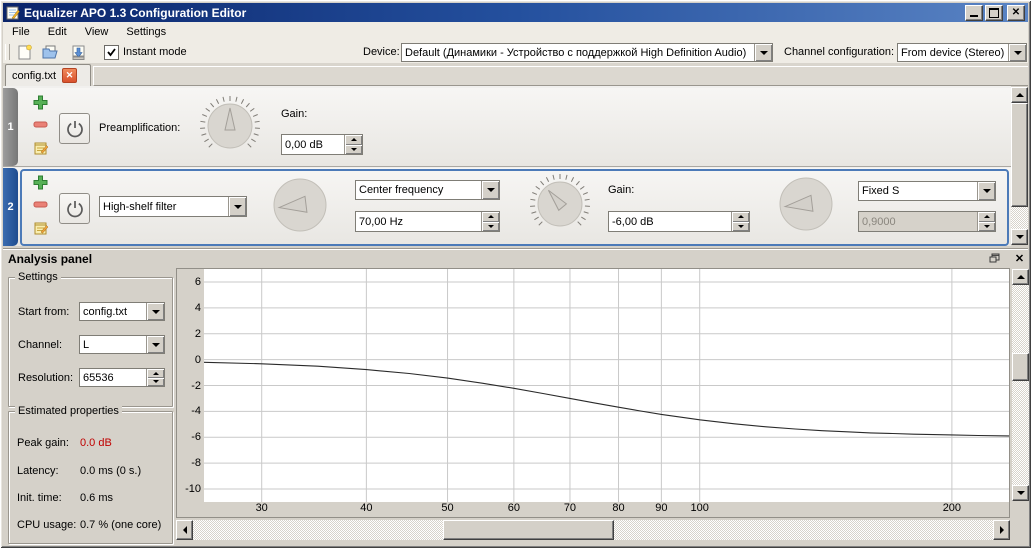 This screenshot has width=1031, height=548. Describe the element at coordinates (230, 126) in the screenshot. I see `preamp-gain-knob` at that location.